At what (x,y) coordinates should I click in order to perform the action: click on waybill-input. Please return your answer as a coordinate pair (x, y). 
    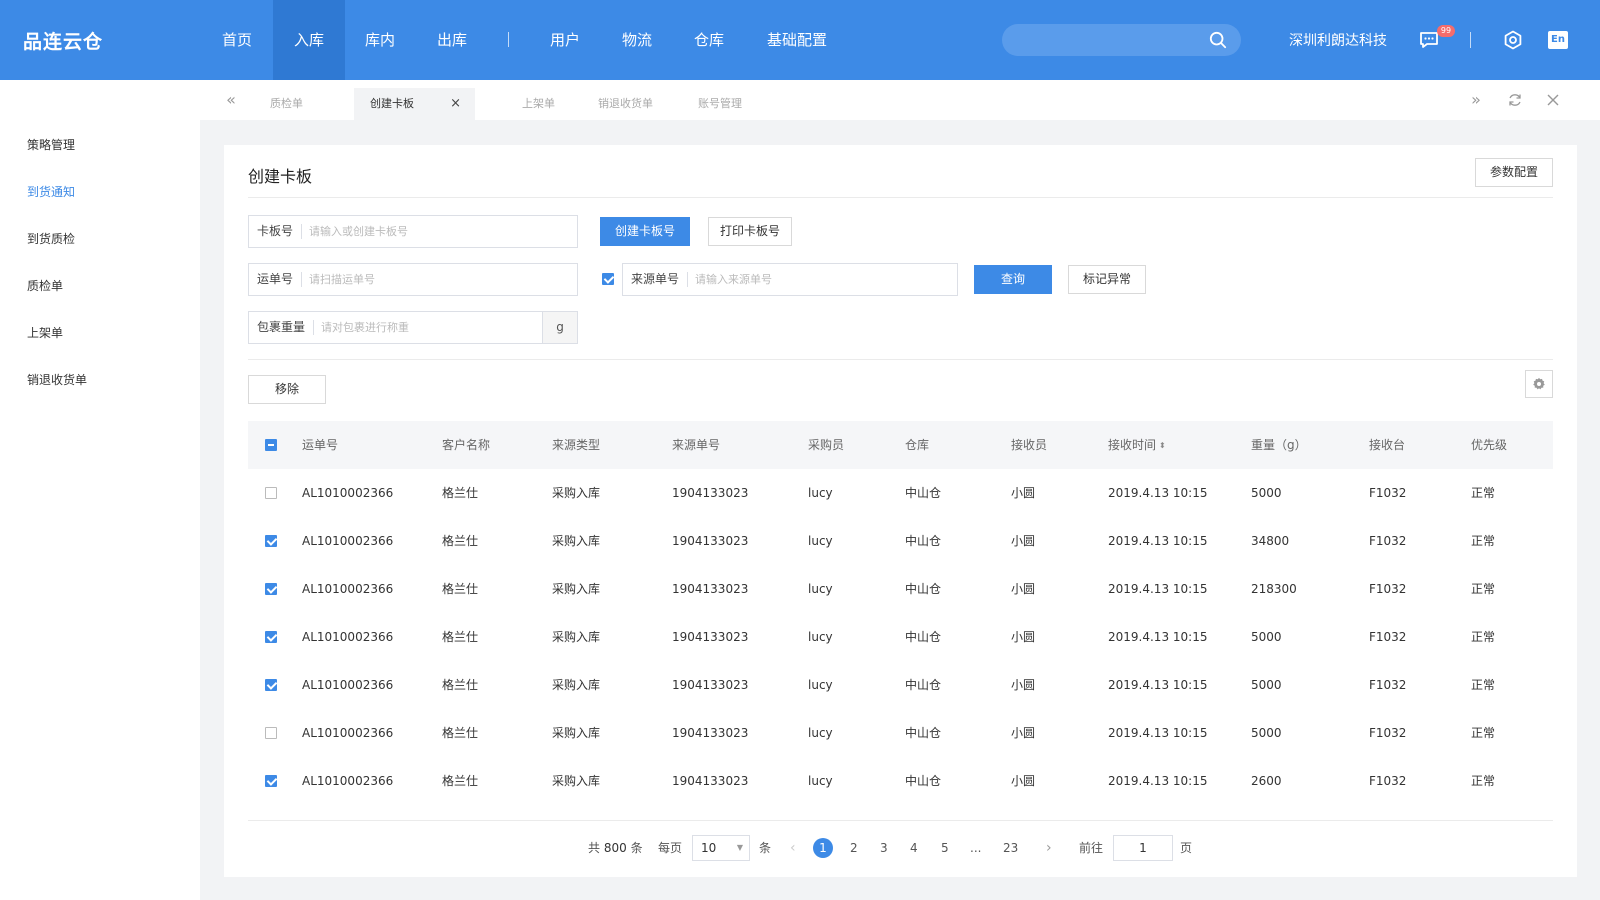
    Looking at the image, I should click on (439, 279).